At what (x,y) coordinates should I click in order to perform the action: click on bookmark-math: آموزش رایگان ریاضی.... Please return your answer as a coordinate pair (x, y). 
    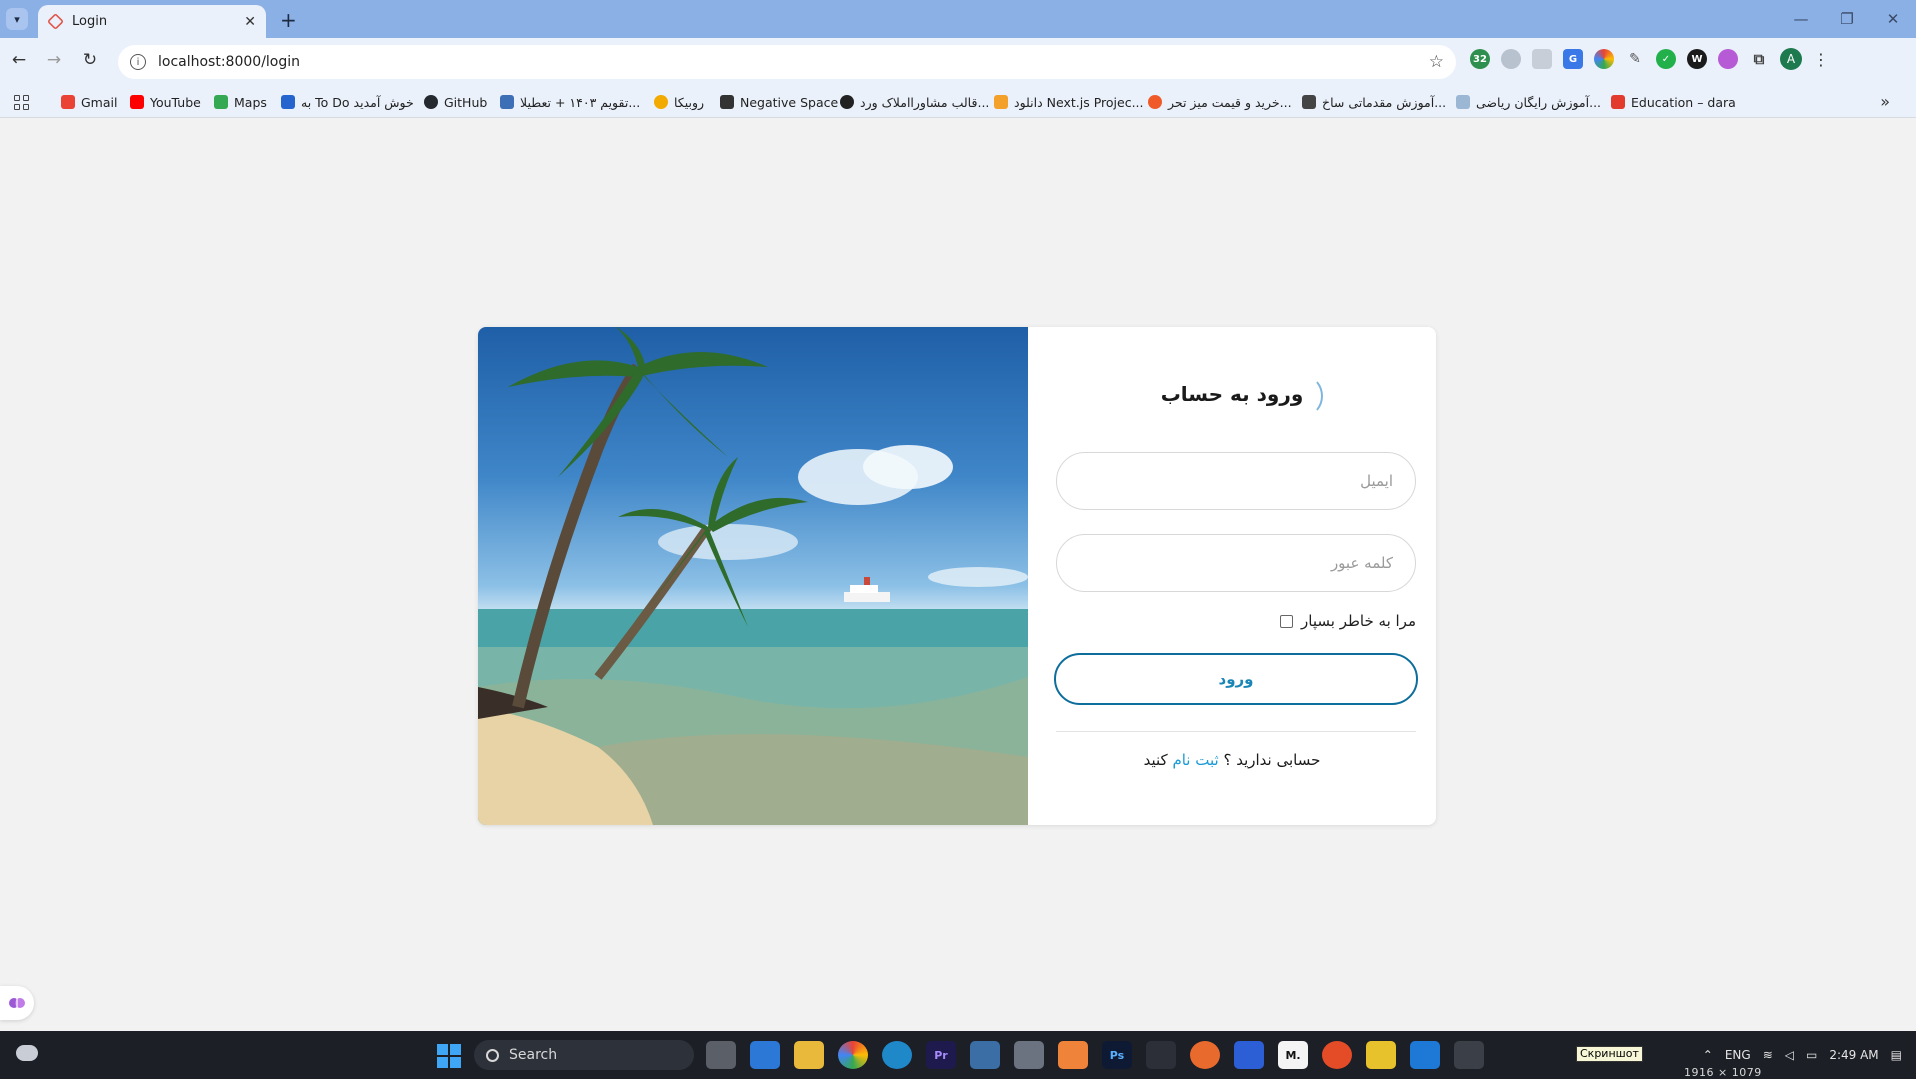
    Looking at the image, I should click on (1528, 102).